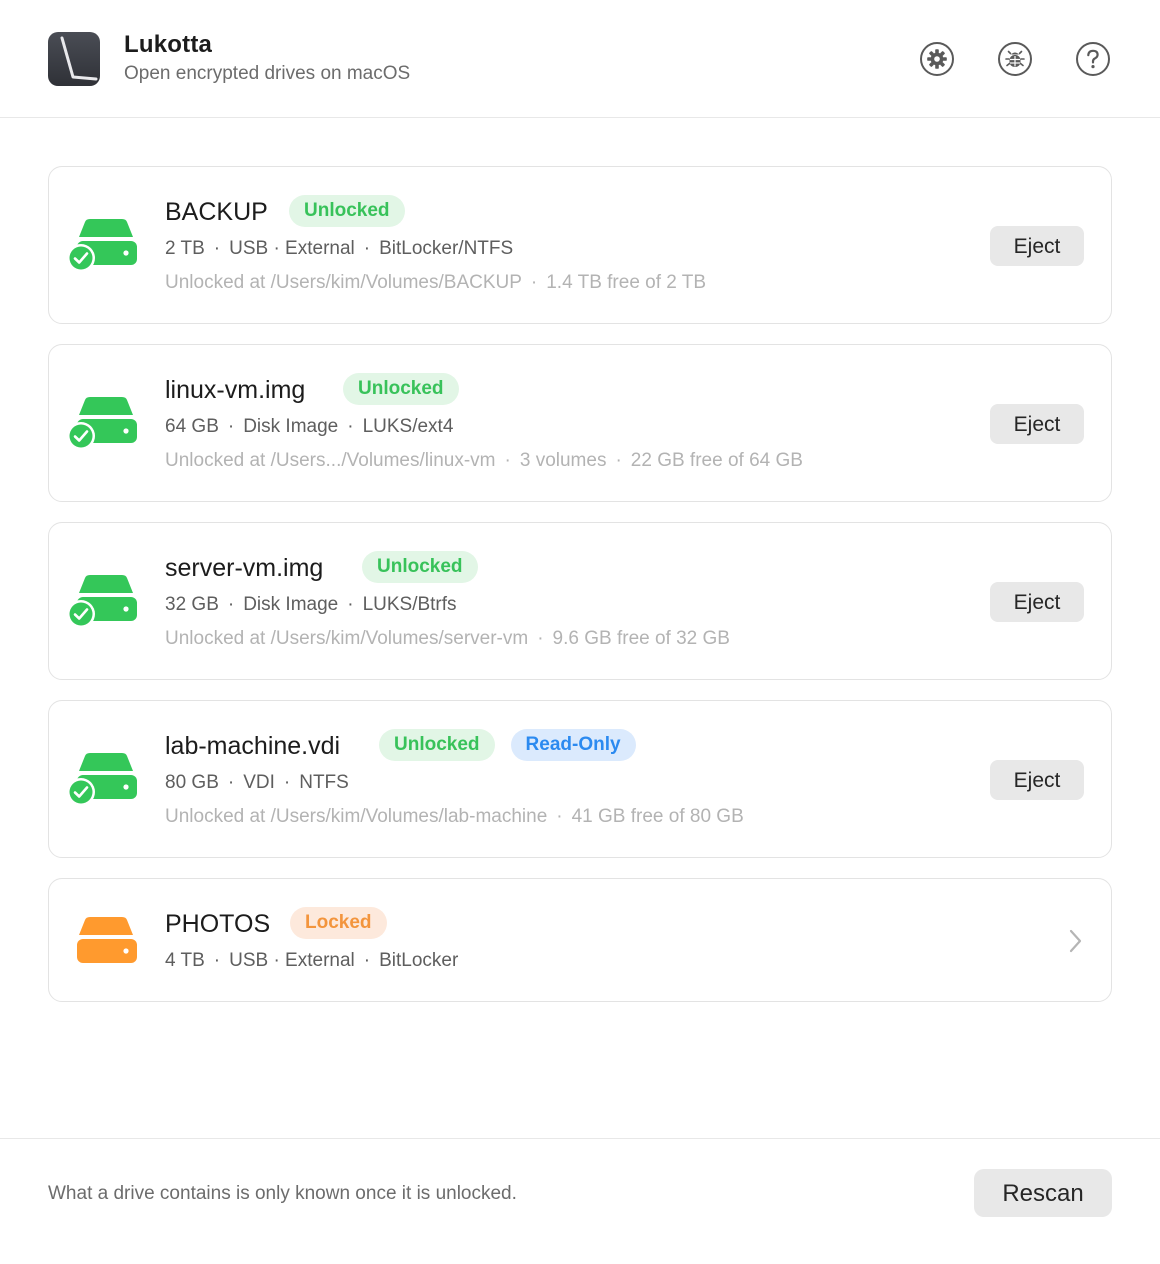  What do you see at coordinates (1043, 1193) in the screenshot?
I see `rescan-button: Rescan` at bounding box center [1043, 1193].